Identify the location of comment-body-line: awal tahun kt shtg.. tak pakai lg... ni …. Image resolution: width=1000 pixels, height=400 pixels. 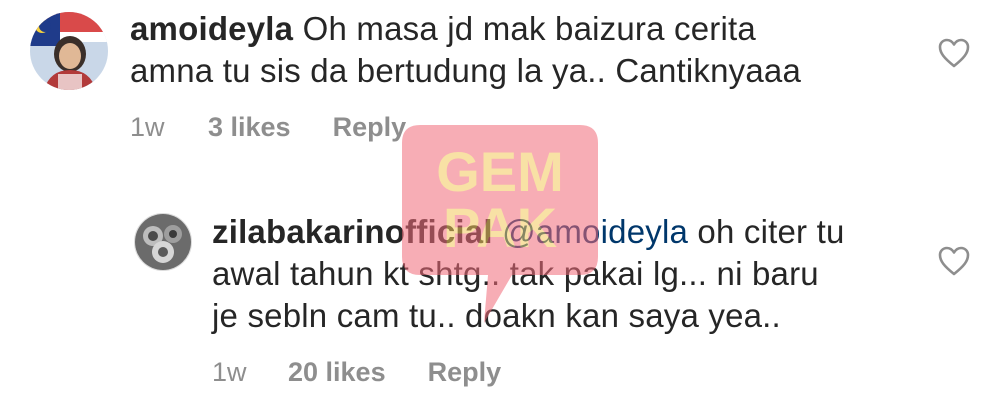
(515, 273).